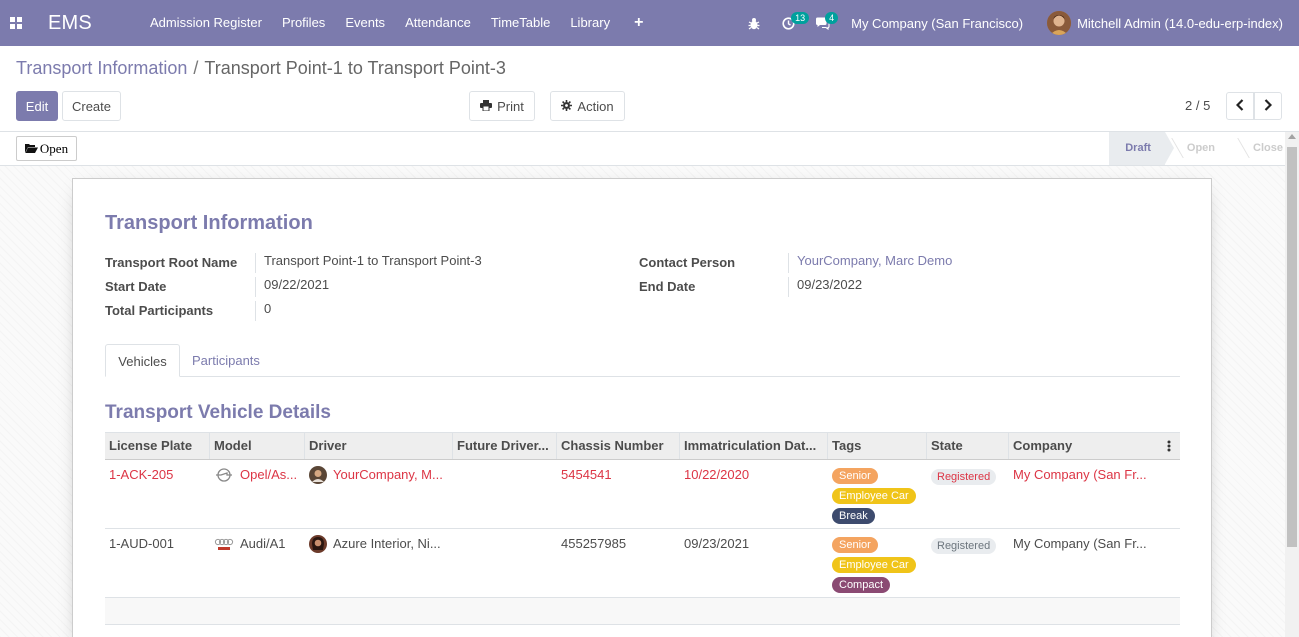 The image size is (1299, 637). What do you see at coordinates (142, 360) in the screenshot?
I see `tab-vehicles: Vehicles` at bounding box center [142, 360].